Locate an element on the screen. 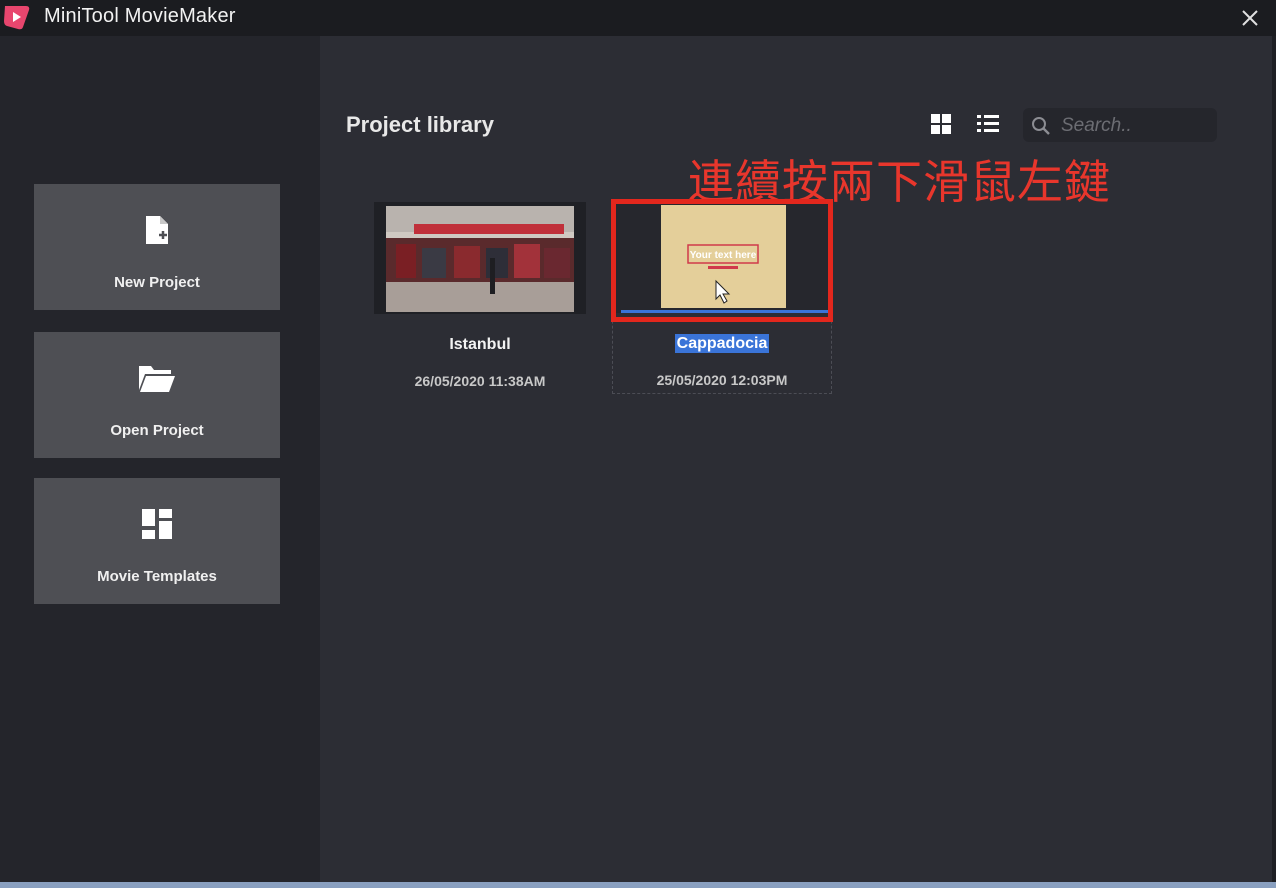  grid-view-icon is located at coordinates (941, 124).